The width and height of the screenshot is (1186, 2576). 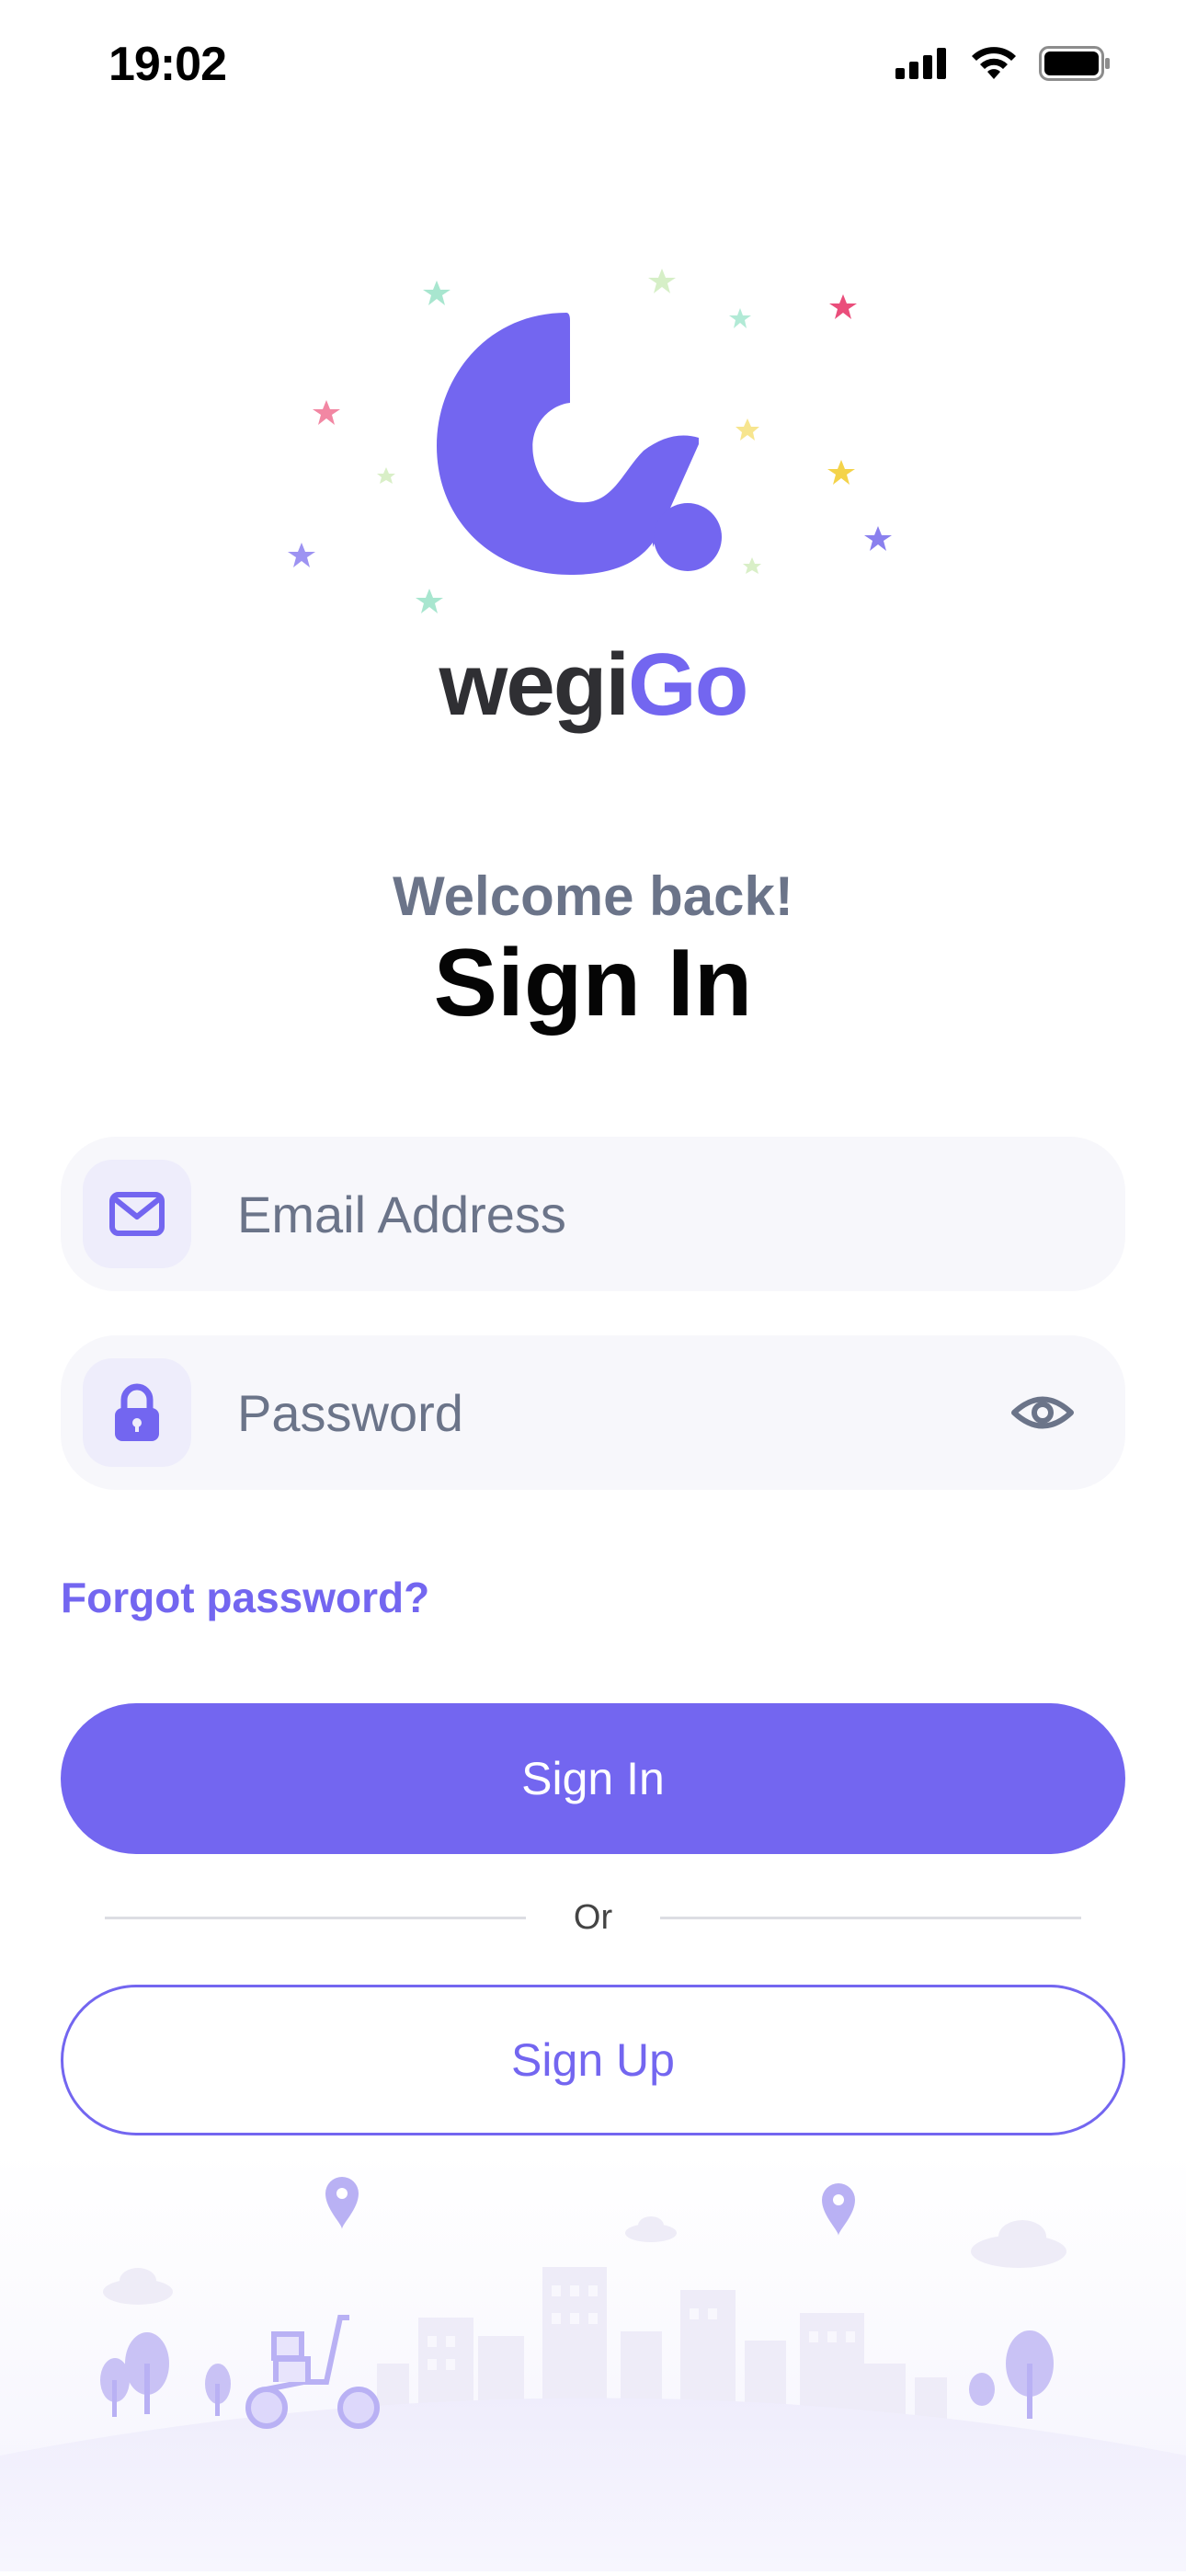 I want to click on toggle-password-visibility, so click(x=1042, y=1412).